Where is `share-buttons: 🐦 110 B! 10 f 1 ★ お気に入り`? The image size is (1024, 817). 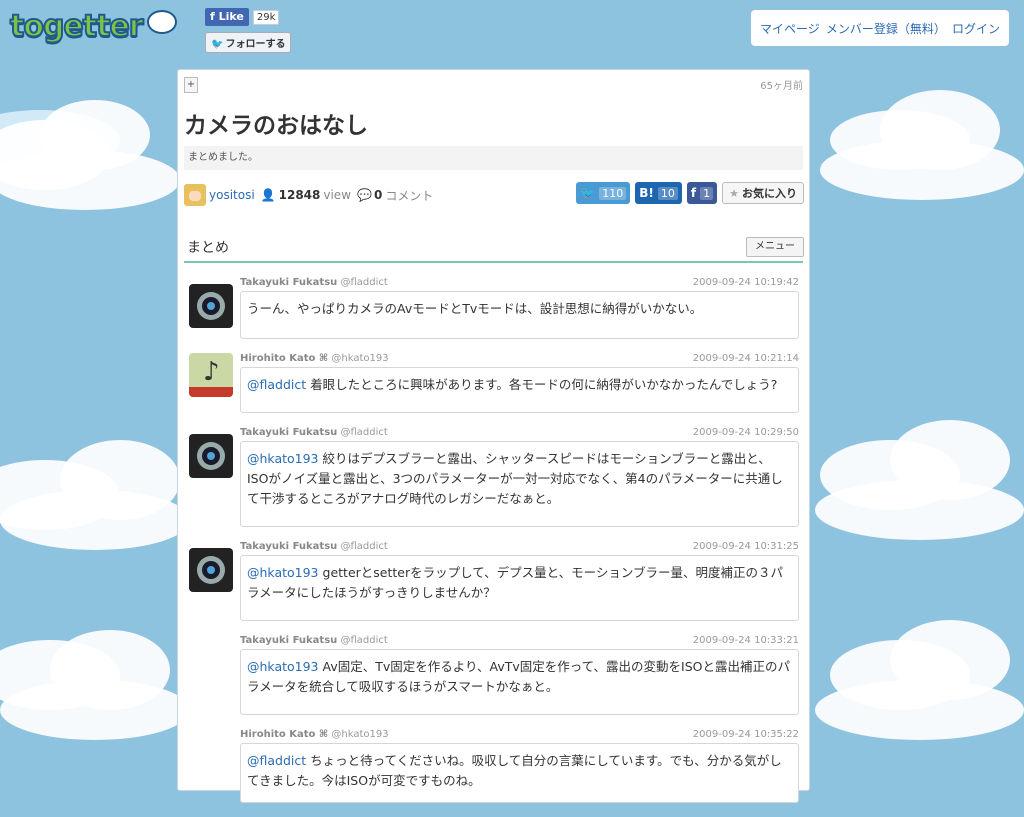 share-buttons: 🐦 110 B! 10 f 1 ★ お気に入り is located at coordinates (690, 193).